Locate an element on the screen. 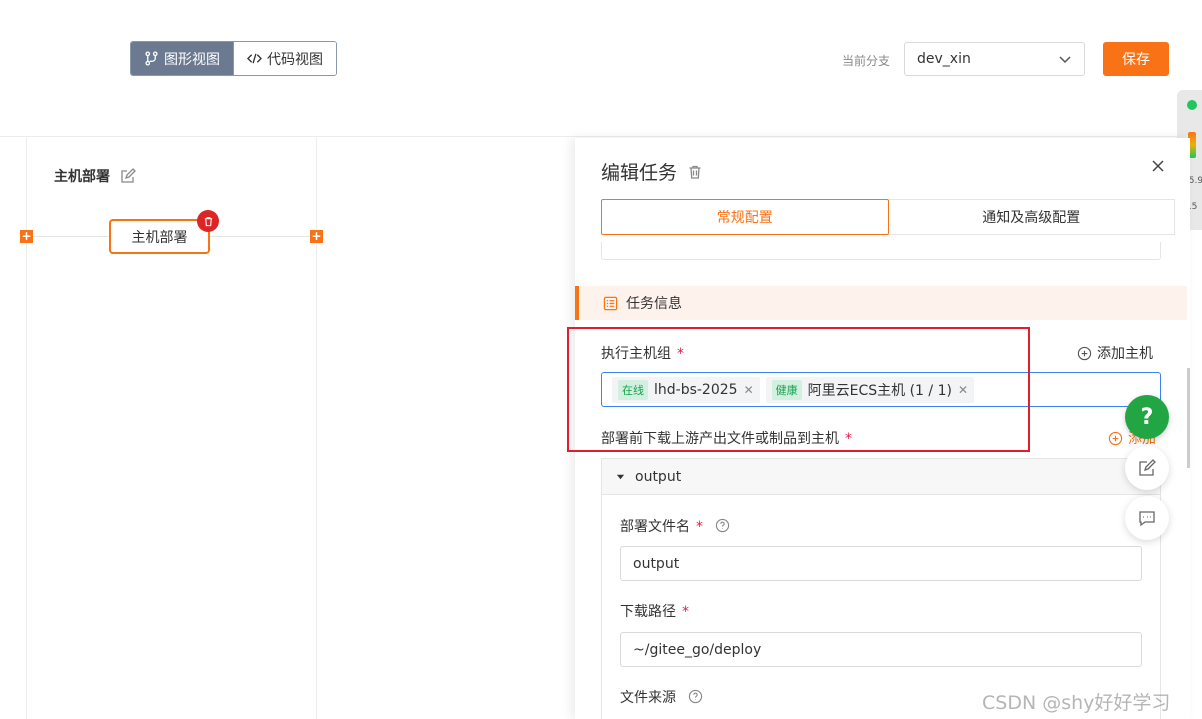  caret-down-icon is located at coordinates (620, 477).